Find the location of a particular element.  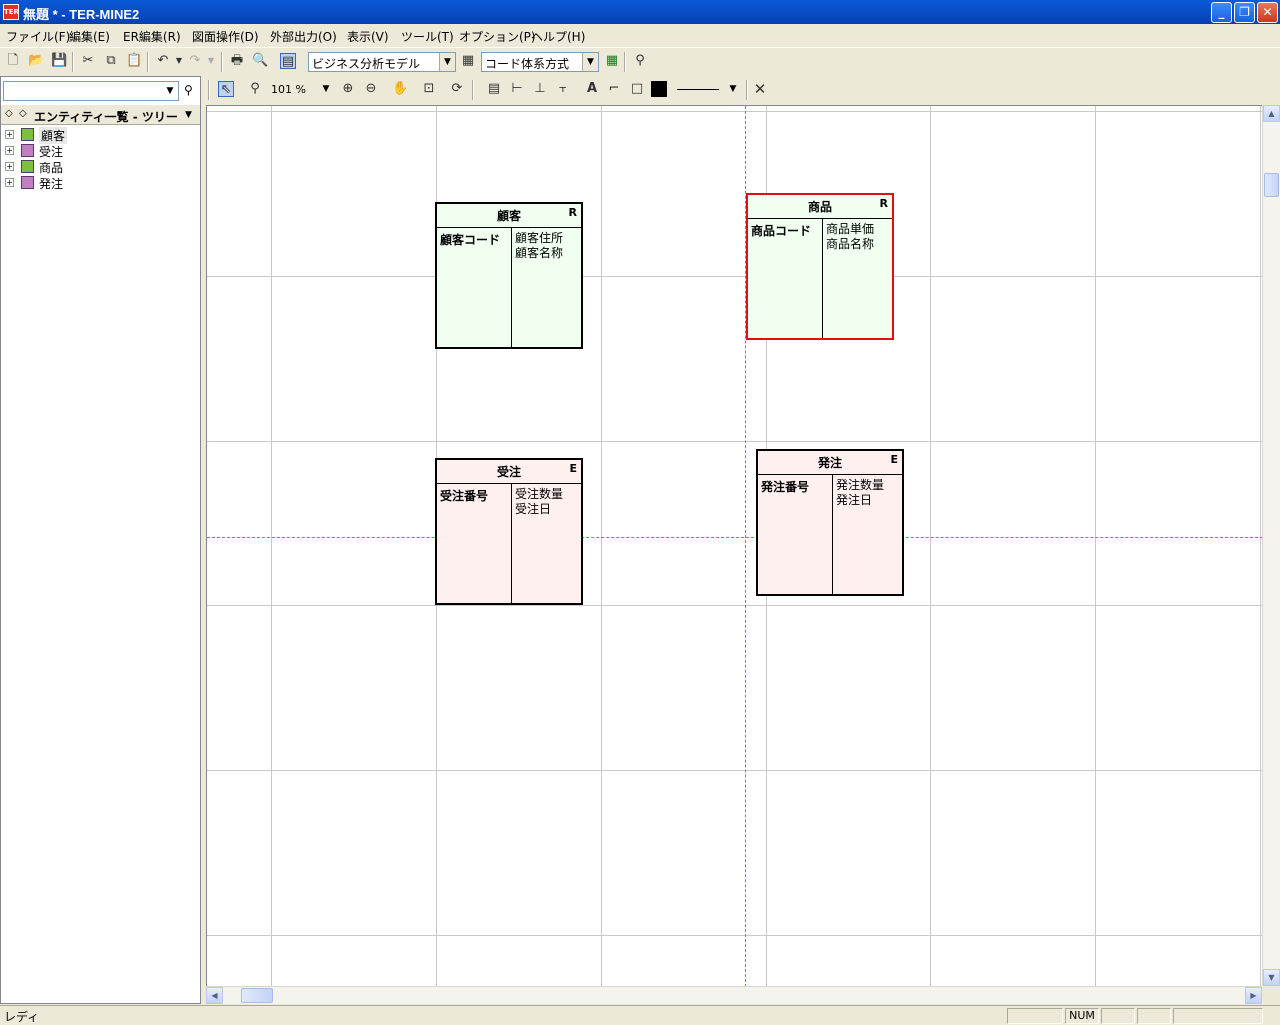

menu-edit: 編集(E) is located at coordinates (89, 36).